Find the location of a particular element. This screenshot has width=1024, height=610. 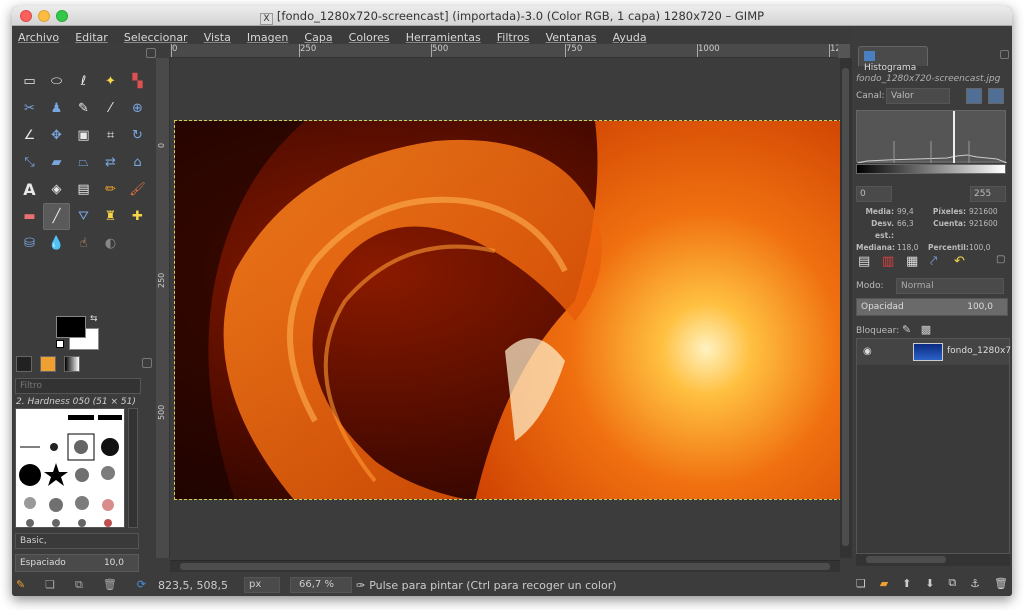

pencil-icon: ✏ is located at coordinates (110, 189).